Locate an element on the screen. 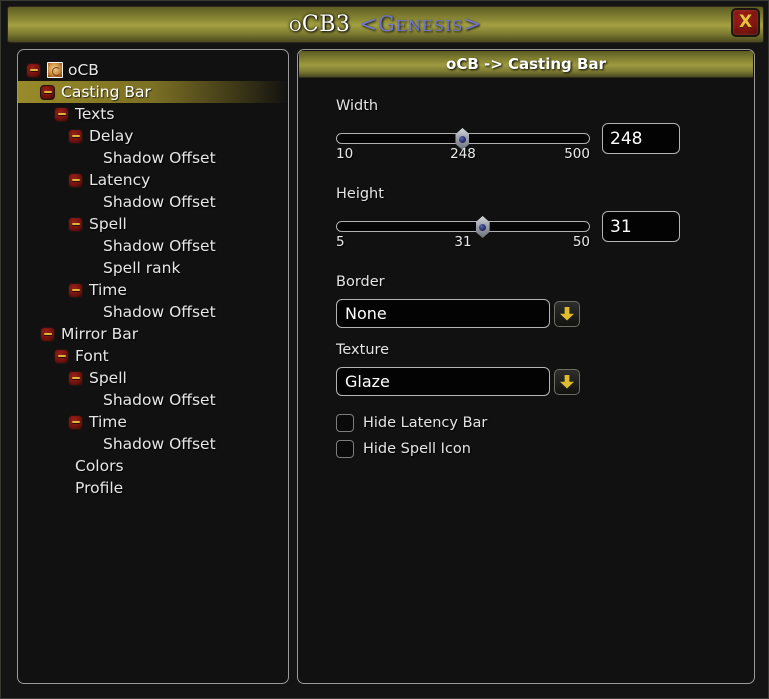 The image size is (769, 699). border-label: Border is located at coordinates (360, 282).